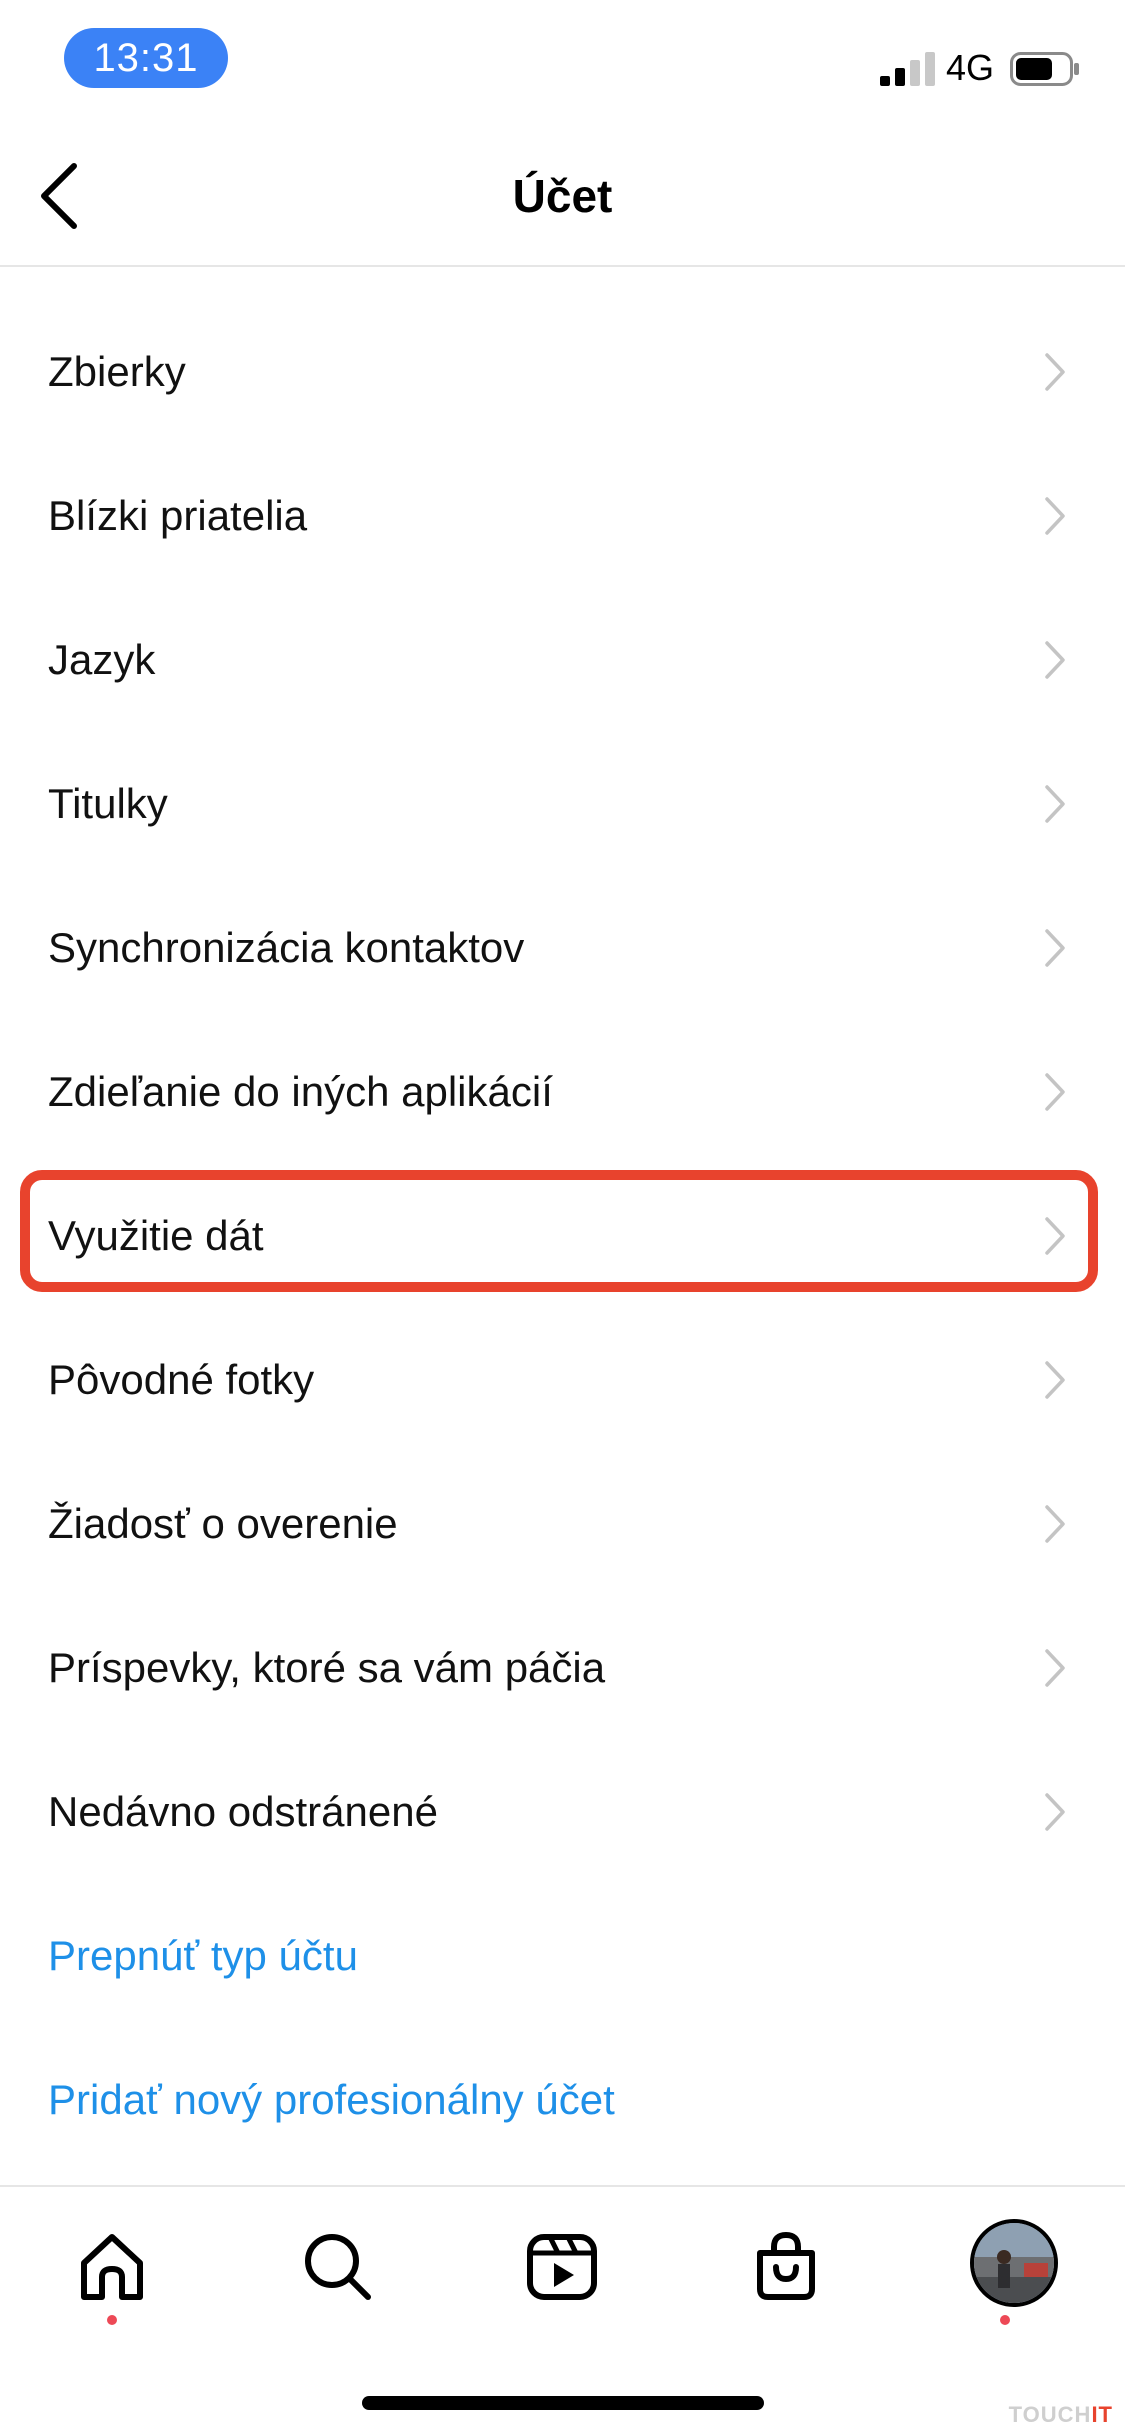  Describe the element at coordinates (146, 58) in the screenshot. I see `status-time: 13:31` at that location.